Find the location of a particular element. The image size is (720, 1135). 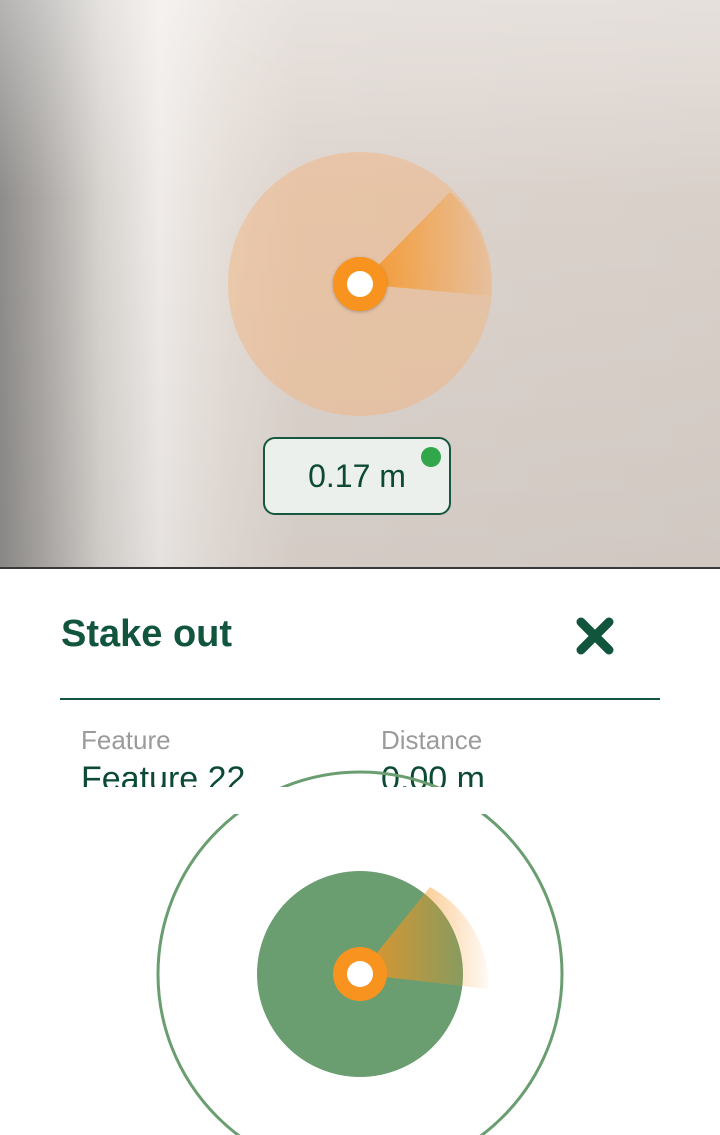

gps-accuracy-badge: 0.17 m is located at coordinates (357, 476).